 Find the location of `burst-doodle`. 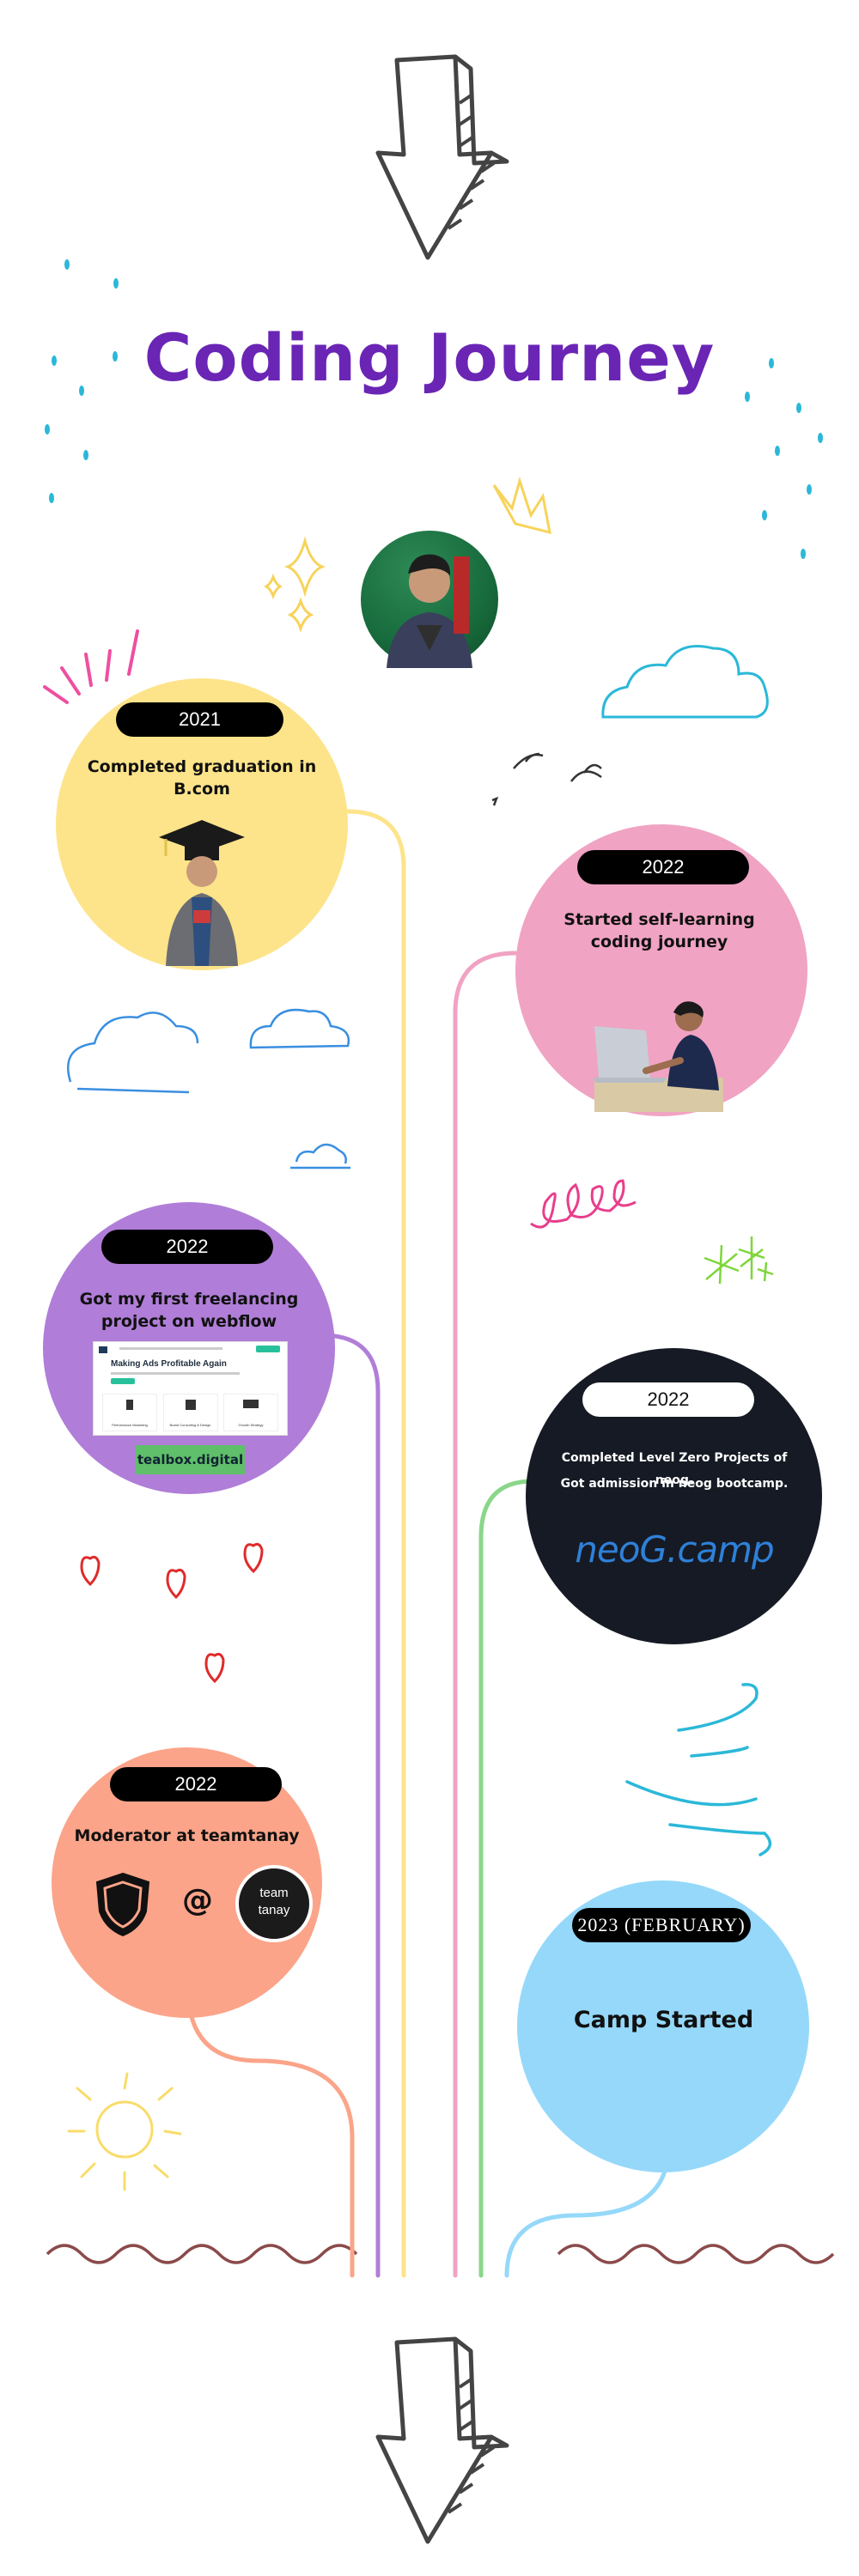

burst-doodle is located at coordinates (91, 666).